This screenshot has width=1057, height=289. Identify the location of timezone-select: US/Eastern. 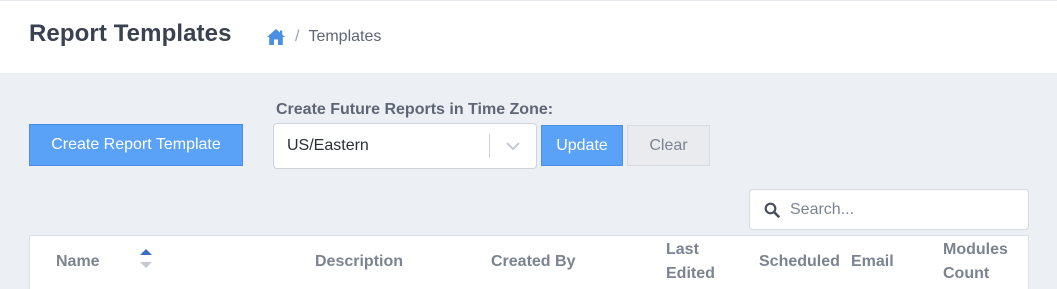
(405, 146).